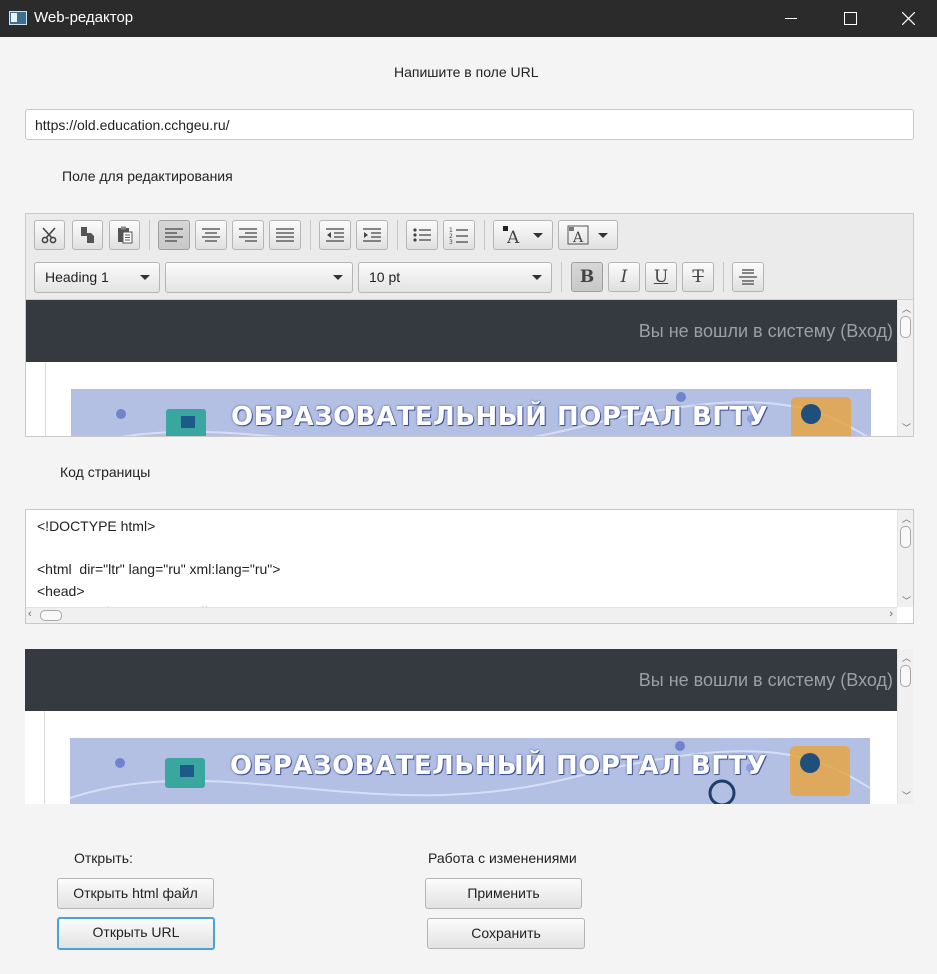 The image size is (937, 974). What do you see at coordinates (84, 17) in the screenshot?
I see `window-title: Web-редактор` at bounding box center [84, 17].